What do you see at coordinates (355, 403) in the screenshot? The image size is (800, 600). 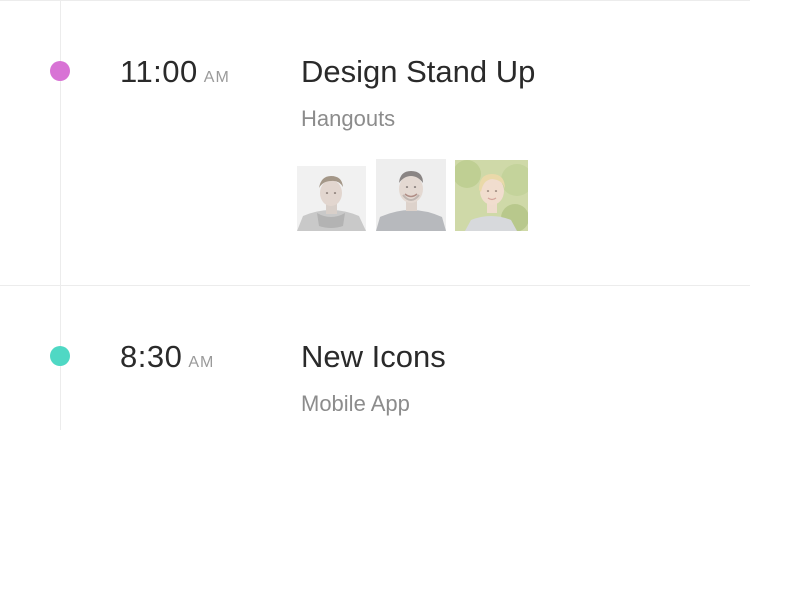 I see `event-location: Mobile App` at bounding box center [355, 403].